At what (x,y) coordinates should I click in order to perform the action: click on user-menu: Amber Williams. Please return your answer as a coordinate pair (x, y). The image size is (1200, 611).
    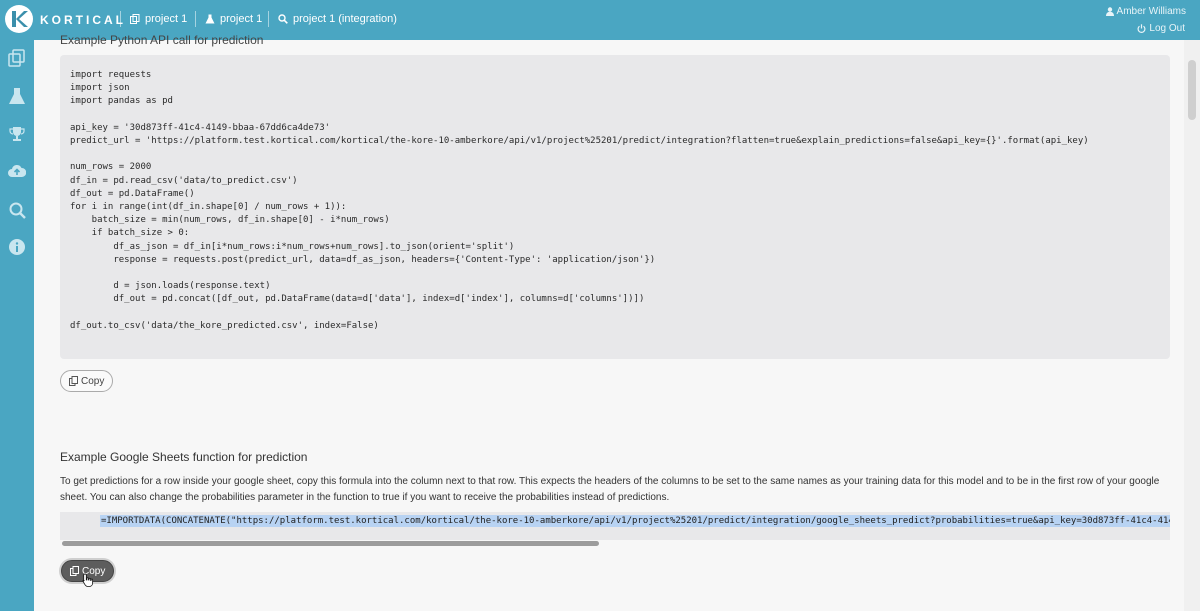
    Looking at the image, I should click on (1145, 11).